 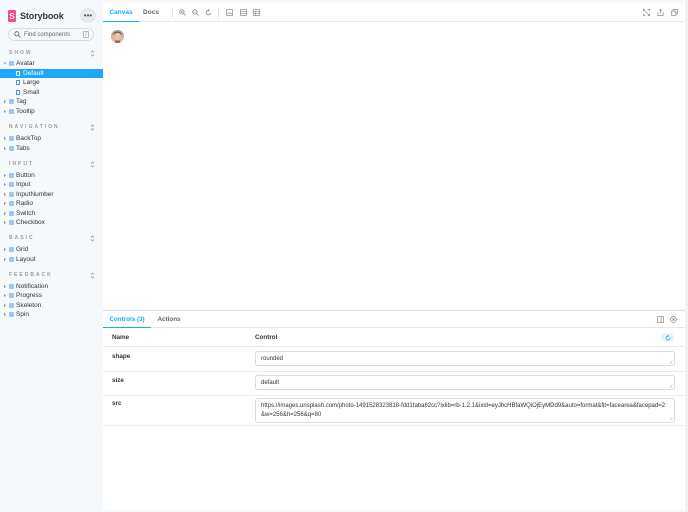 What do you see at coordinates (195, 12) in the screenshot?
I see `zoom-out-icon` at bounding box center [195, 12].